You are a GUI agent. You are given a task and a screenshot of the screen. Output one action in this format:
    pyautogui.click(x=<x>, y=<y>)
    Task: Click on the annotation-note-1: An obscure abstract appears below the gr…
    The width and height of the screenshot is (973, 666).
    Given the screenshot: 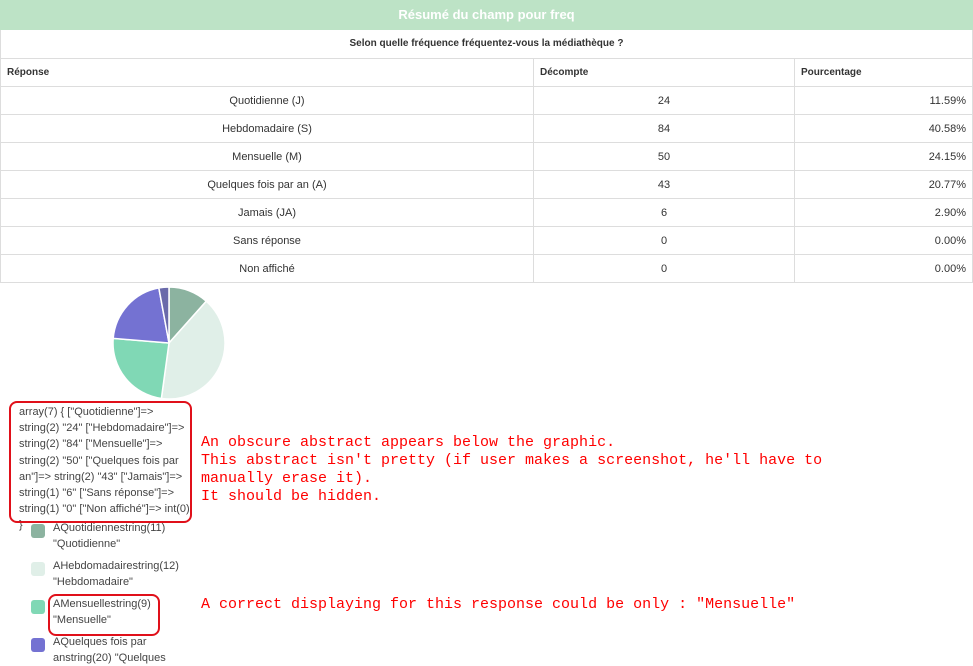 What is the action you would take?
    pyautogui.click(x=512, y=469)
    